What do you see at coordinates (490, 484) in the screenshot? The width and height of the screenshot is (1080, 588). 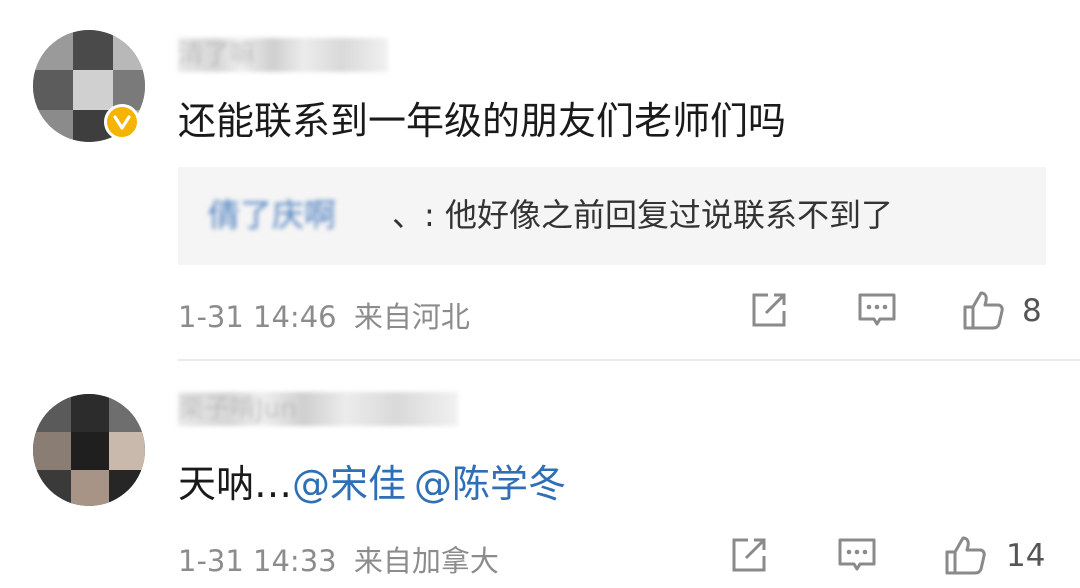 I see `mention-link: @陈学冬` at bounding box center [490, 484].